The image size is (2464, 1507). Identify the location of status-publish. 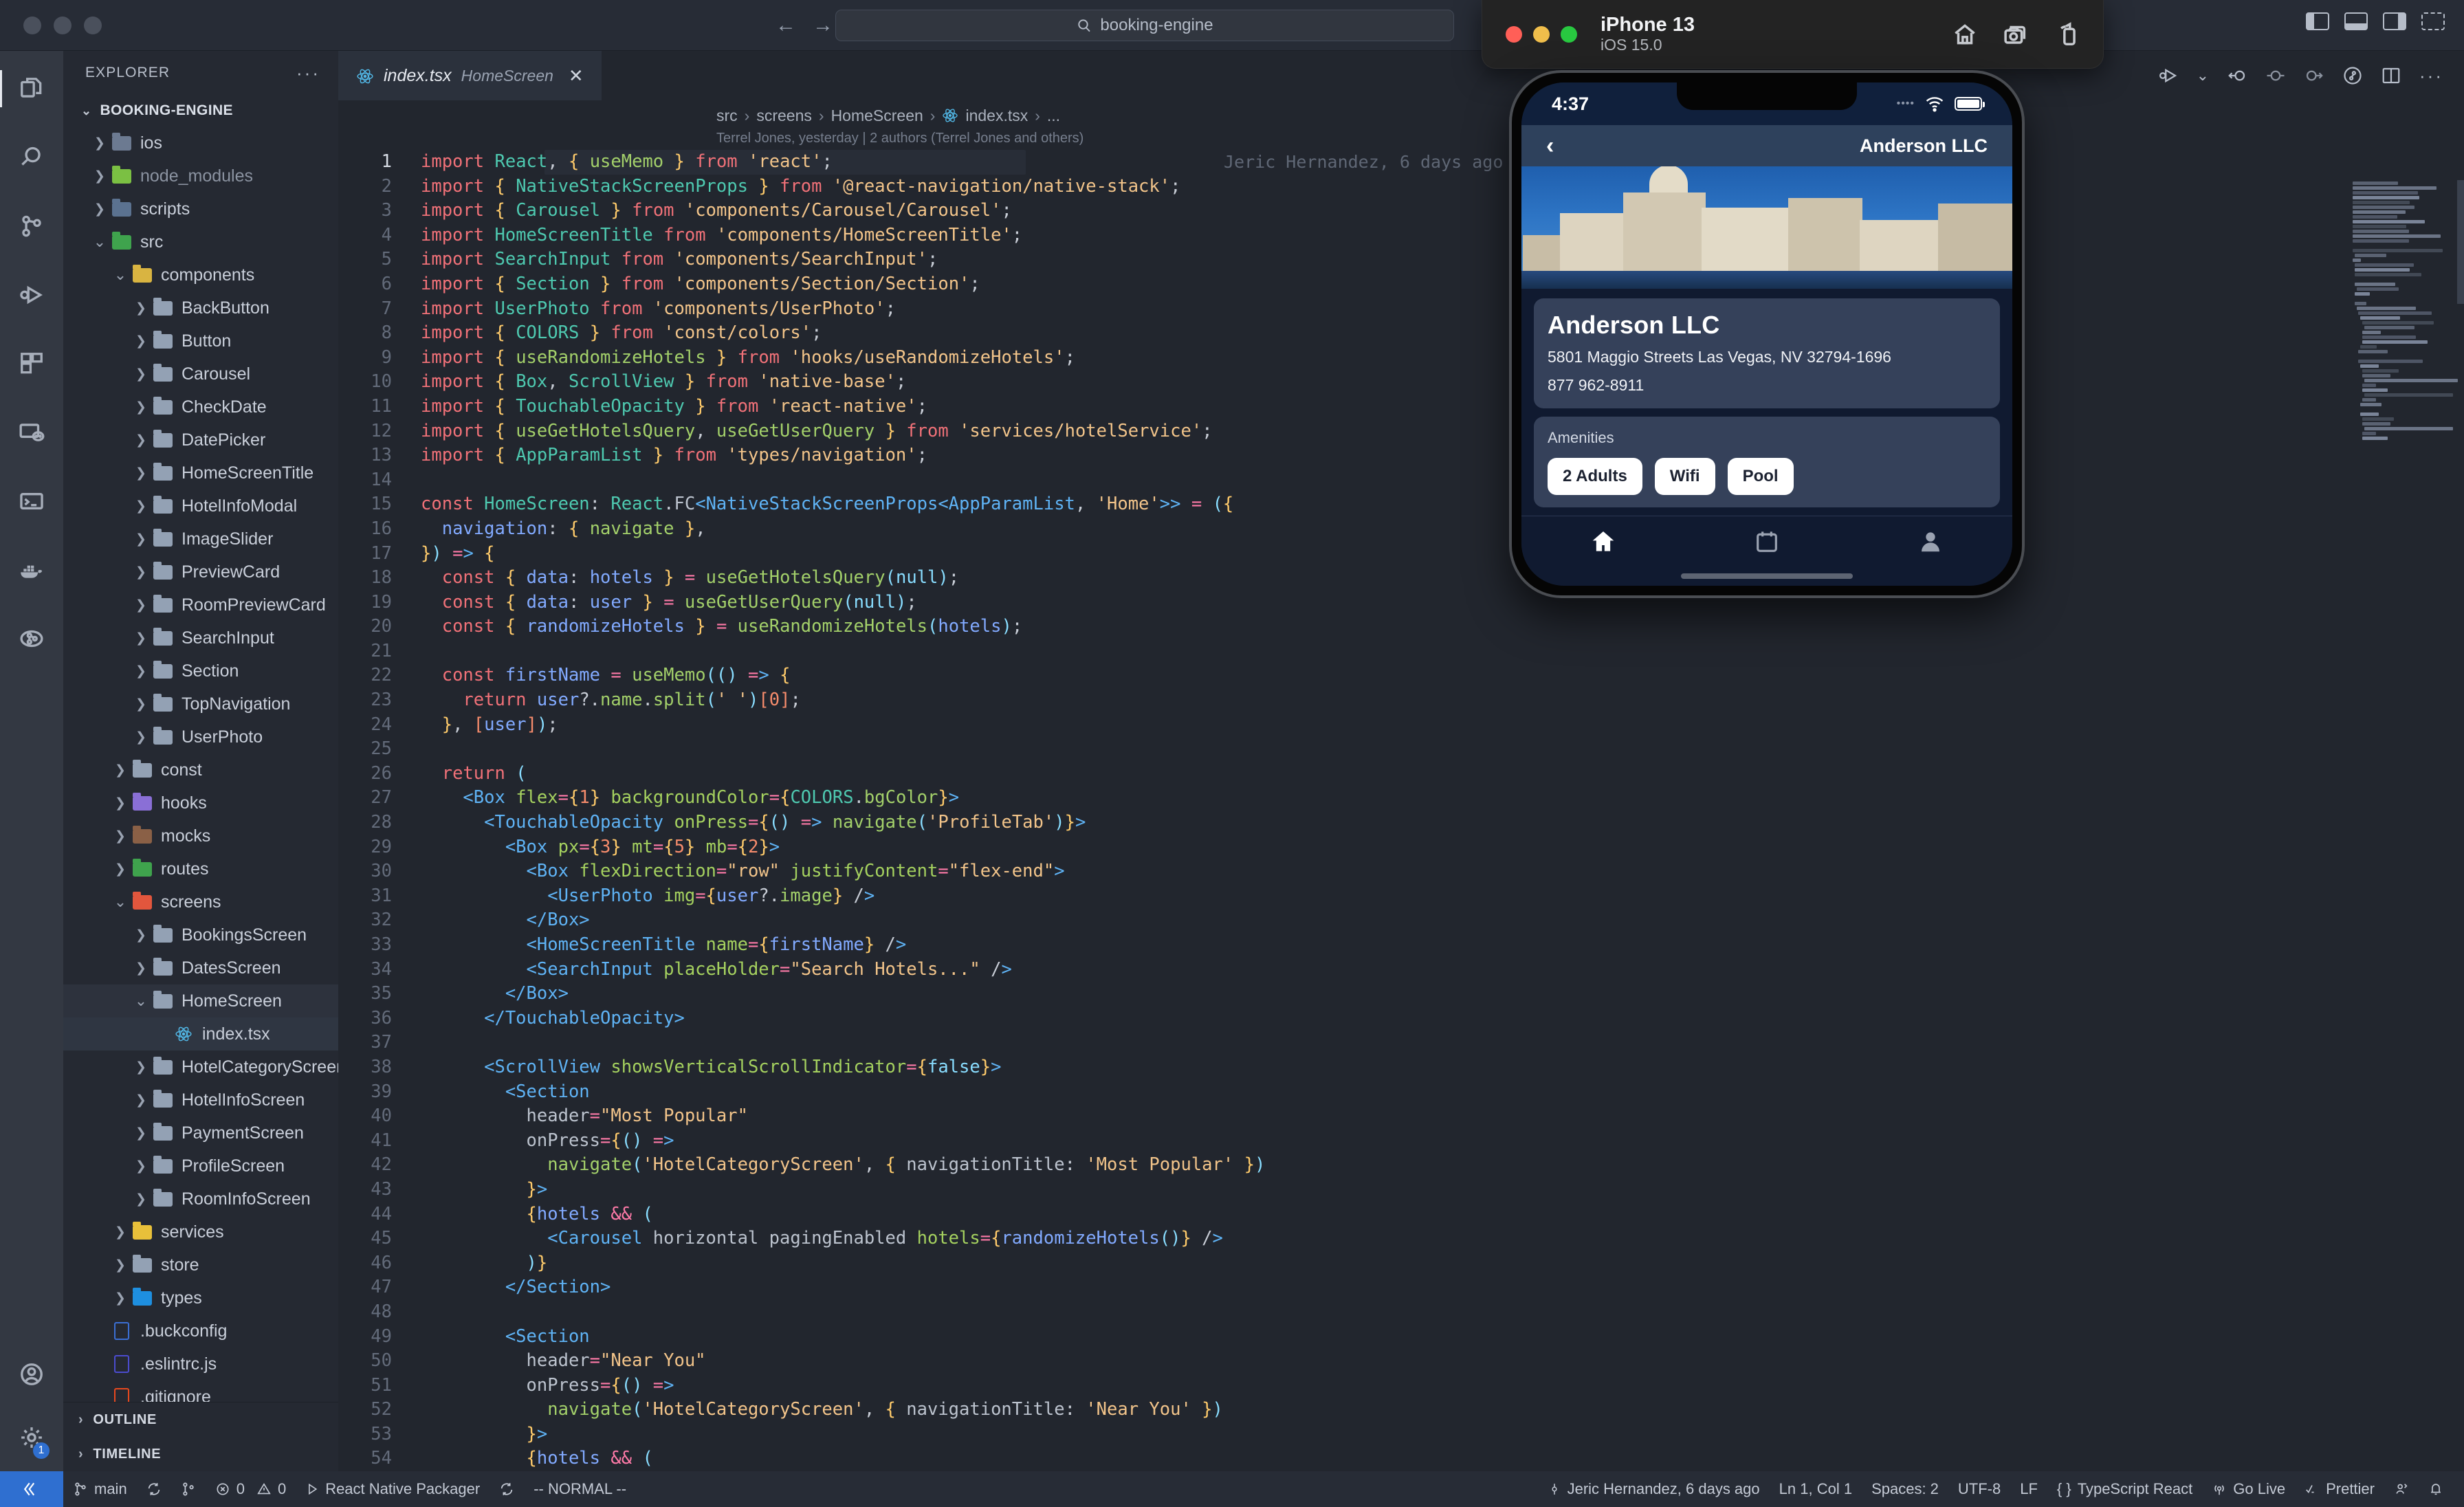
(188, 1489).